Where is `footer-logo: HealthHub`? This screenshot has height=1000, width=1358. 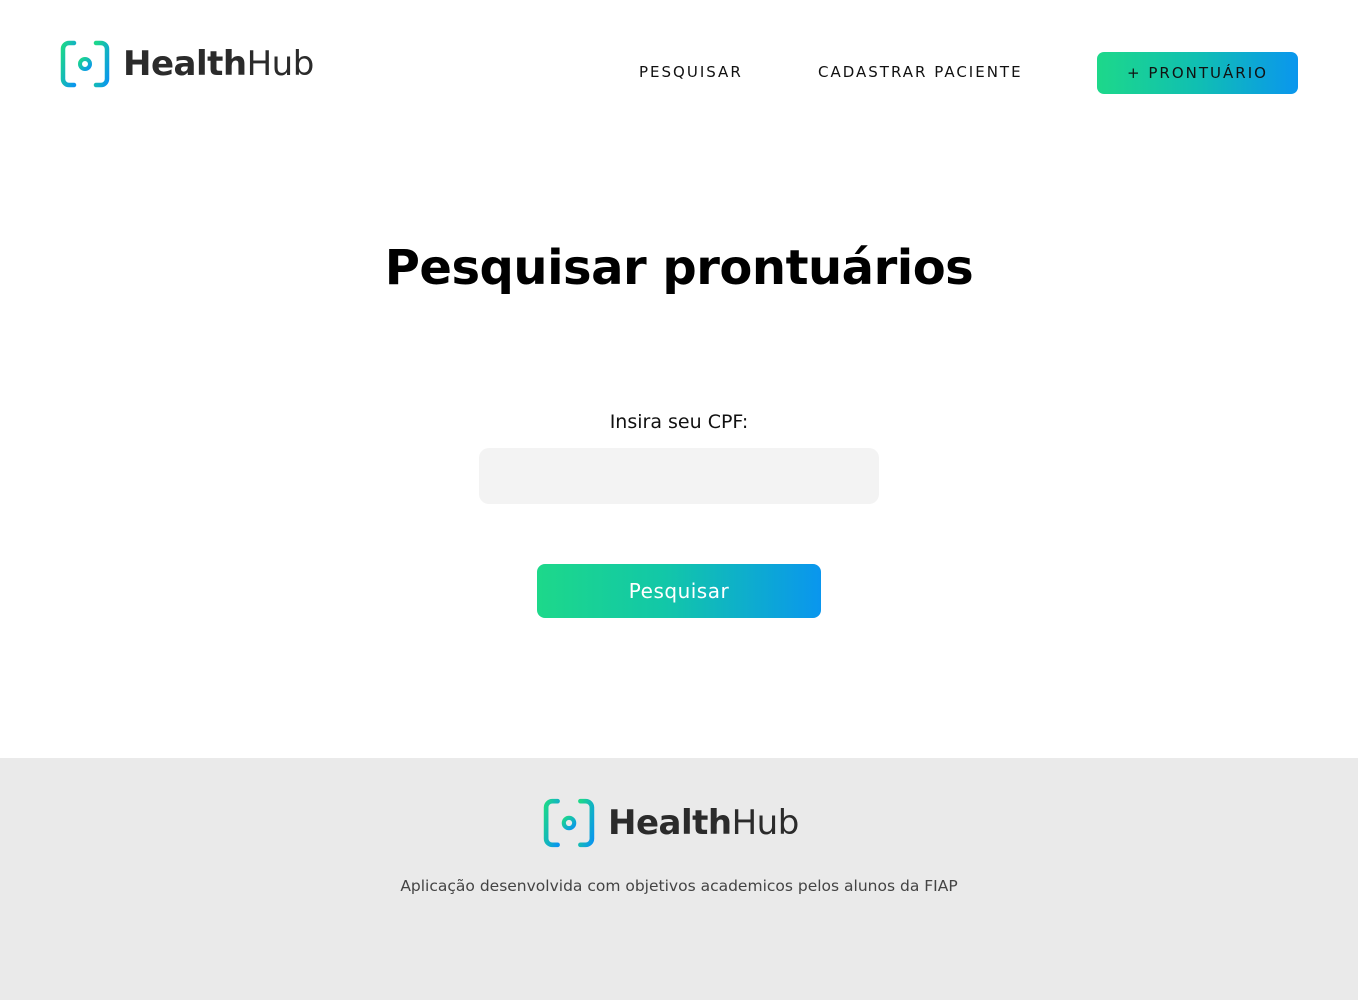 footer-logo: HealthHub is located at coordinates (671, 823).